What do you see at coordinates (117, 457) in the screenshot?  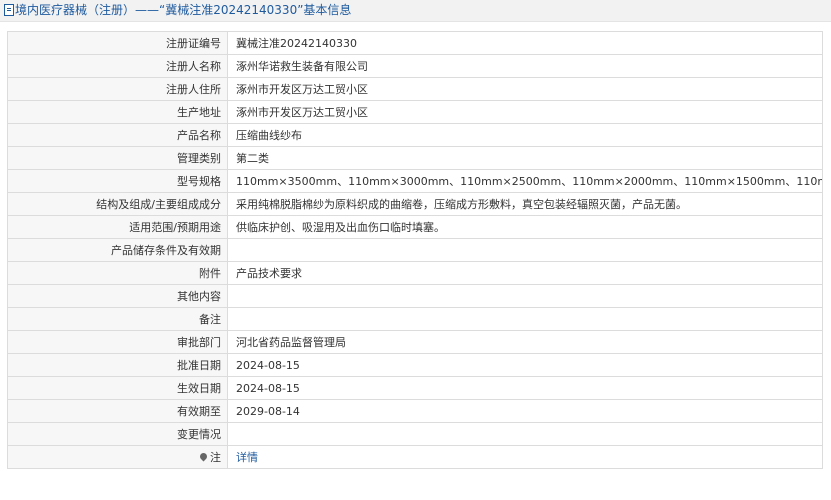 I see `note-label-cell: 注` at bounding box center [117, 457].